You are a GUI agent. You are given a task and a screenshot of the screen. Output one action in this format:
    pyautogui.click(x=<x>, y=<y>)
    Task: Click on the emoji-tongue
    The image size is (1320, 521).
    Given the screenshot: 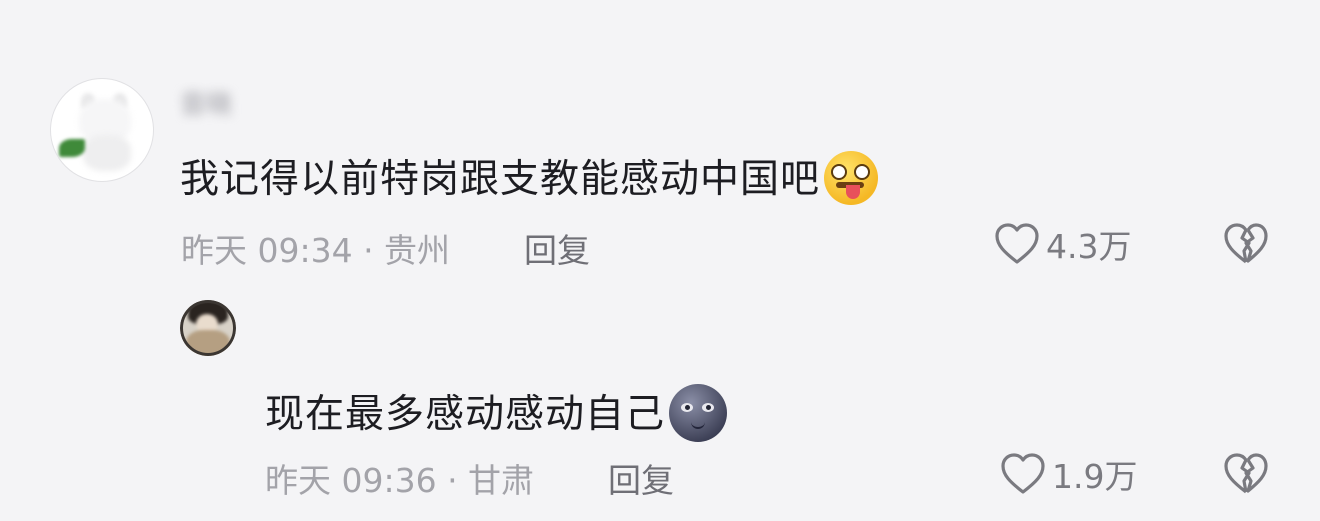 What is the action you would take?
    pyautogui.click(x=853, y=191)
    